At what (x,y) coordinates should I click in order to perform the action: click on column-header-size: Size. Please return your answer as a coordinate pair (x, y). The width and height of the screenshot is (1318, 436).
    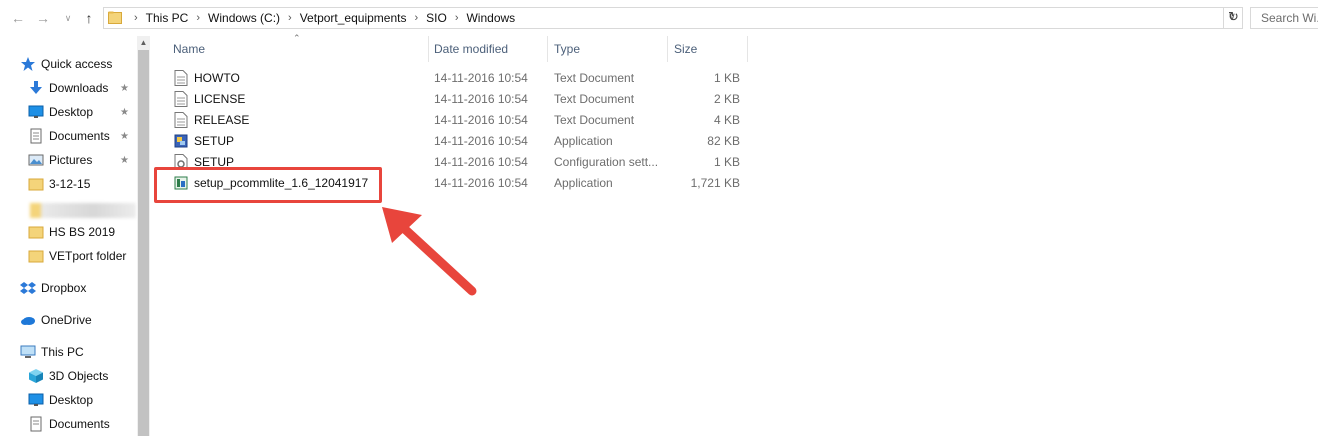
    Looking at the image, I should click on (685, 49).